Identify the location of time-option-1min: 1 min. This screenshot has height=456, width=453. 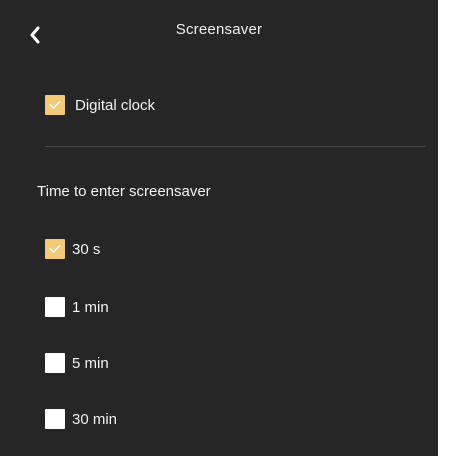
(77, 307).